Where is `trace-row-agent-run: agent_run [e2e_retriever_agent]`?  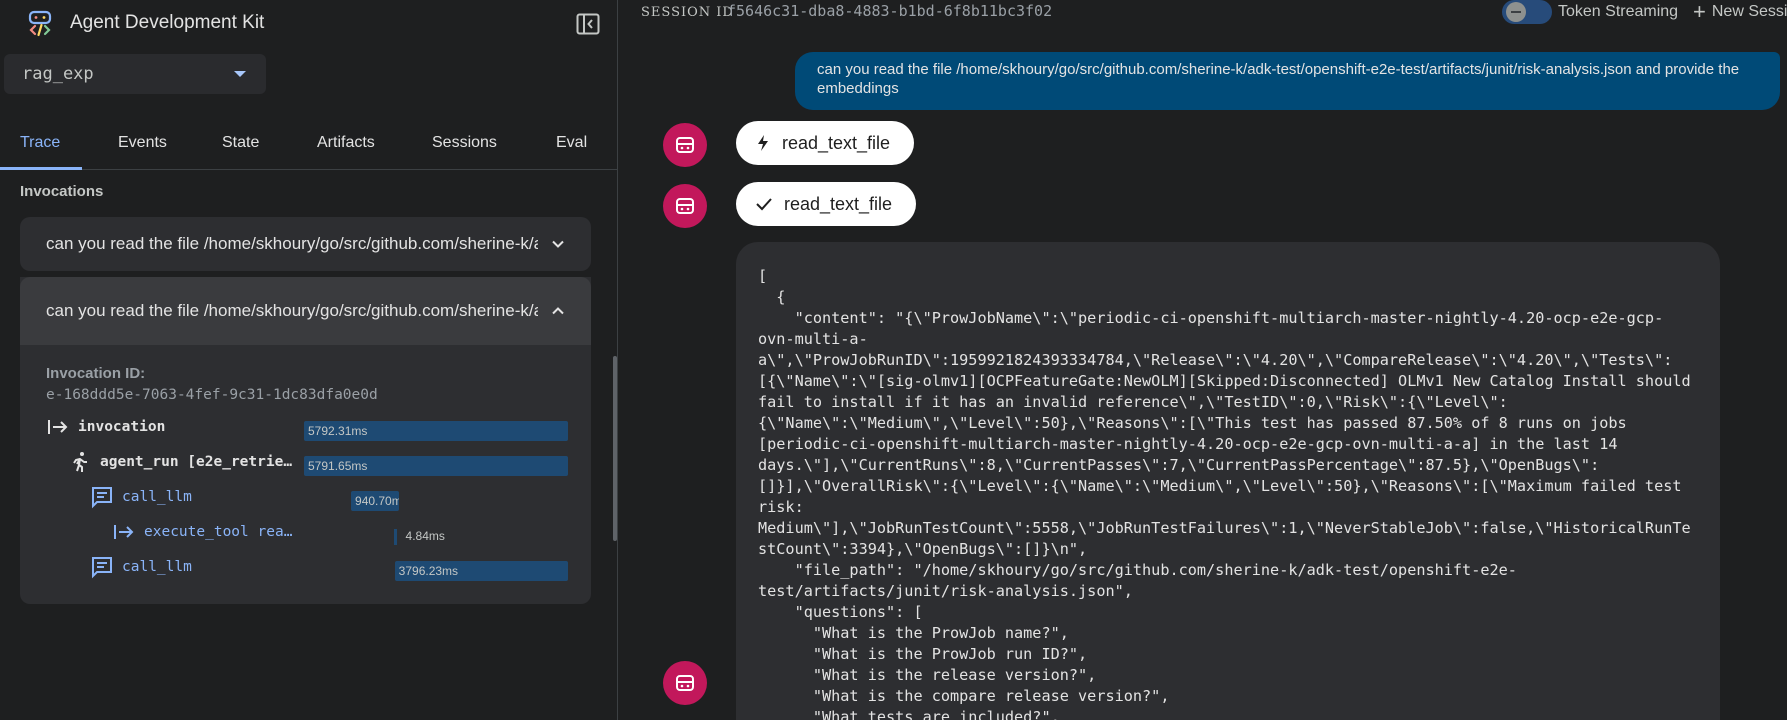 trace-row-agent-run: agent_run [e2e_retriever_agent] is located at coordinates (183, 462).